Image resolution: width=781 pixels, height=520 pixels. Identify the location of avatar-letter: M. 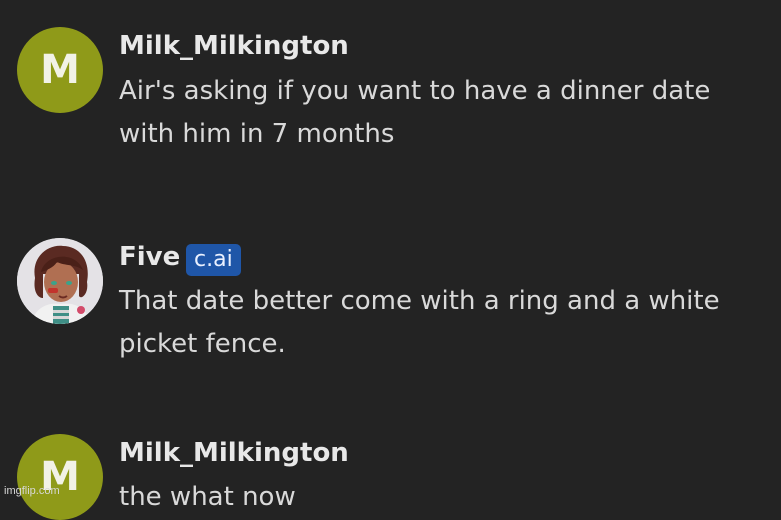
(60, 70).